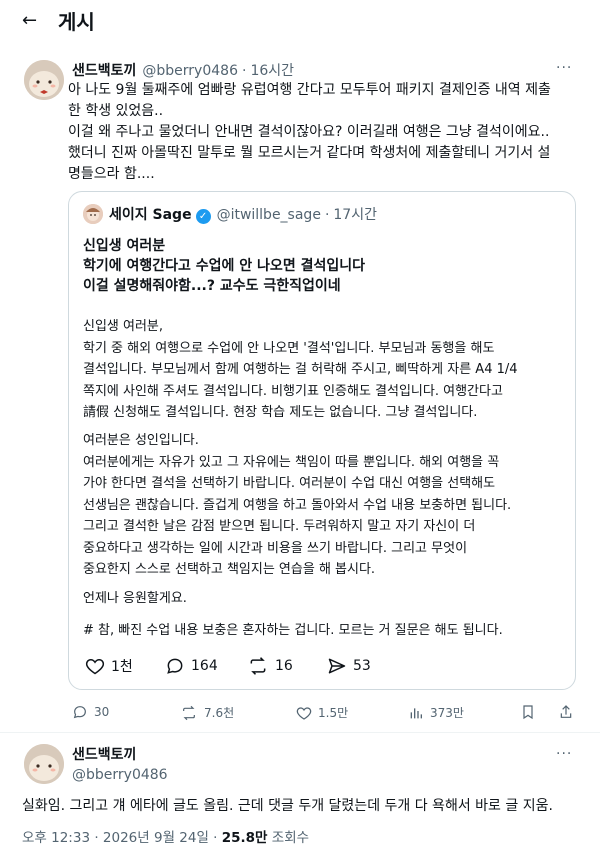 The image size is (600, 861). Describe the element at coordinates (204, 666) in the screenshot. I see `reply-count: 164` at that location.